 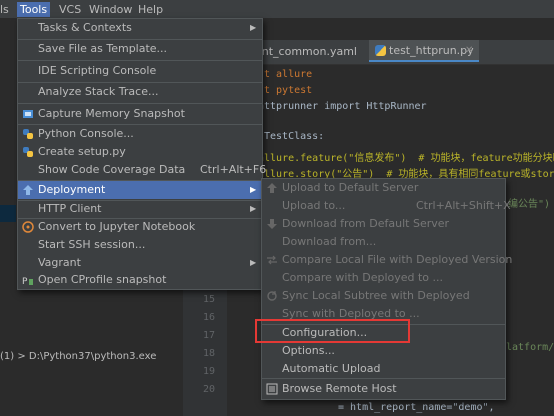 I want to click on highlight-annotation-box, so click(x=332, y=331).